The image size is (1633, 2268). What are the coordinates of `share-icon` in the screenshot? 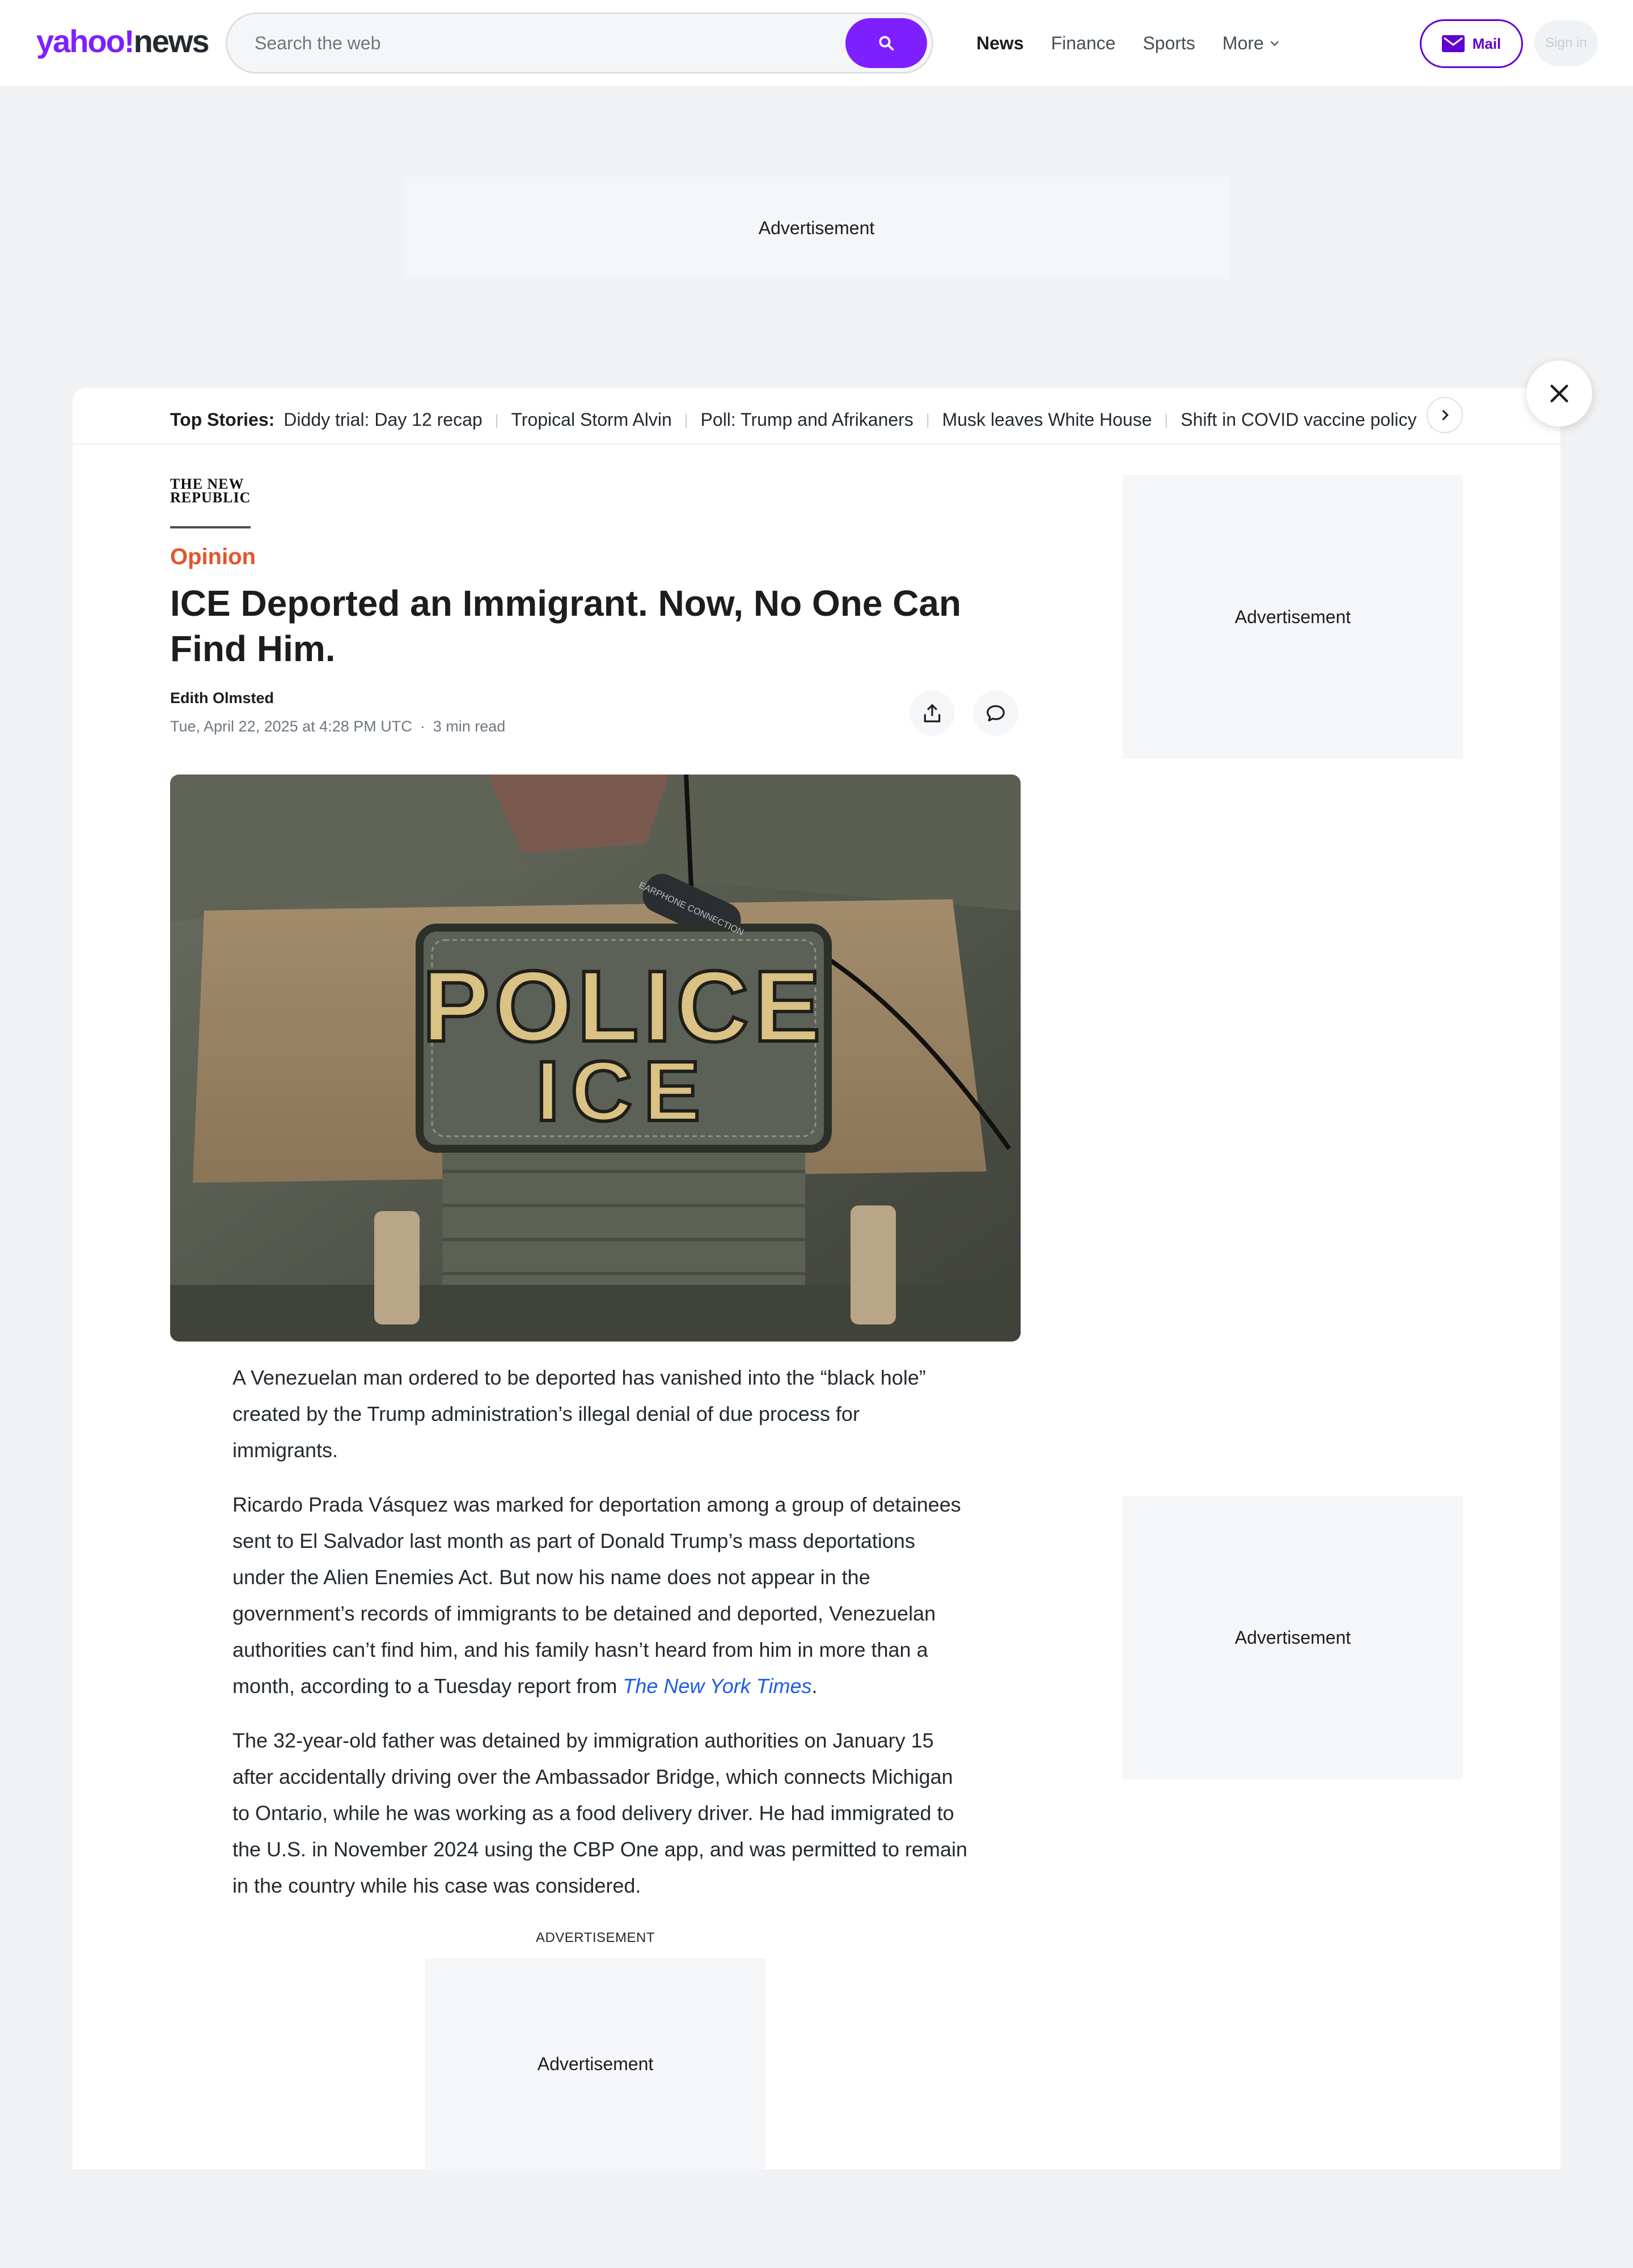 It's located at (933, 713).